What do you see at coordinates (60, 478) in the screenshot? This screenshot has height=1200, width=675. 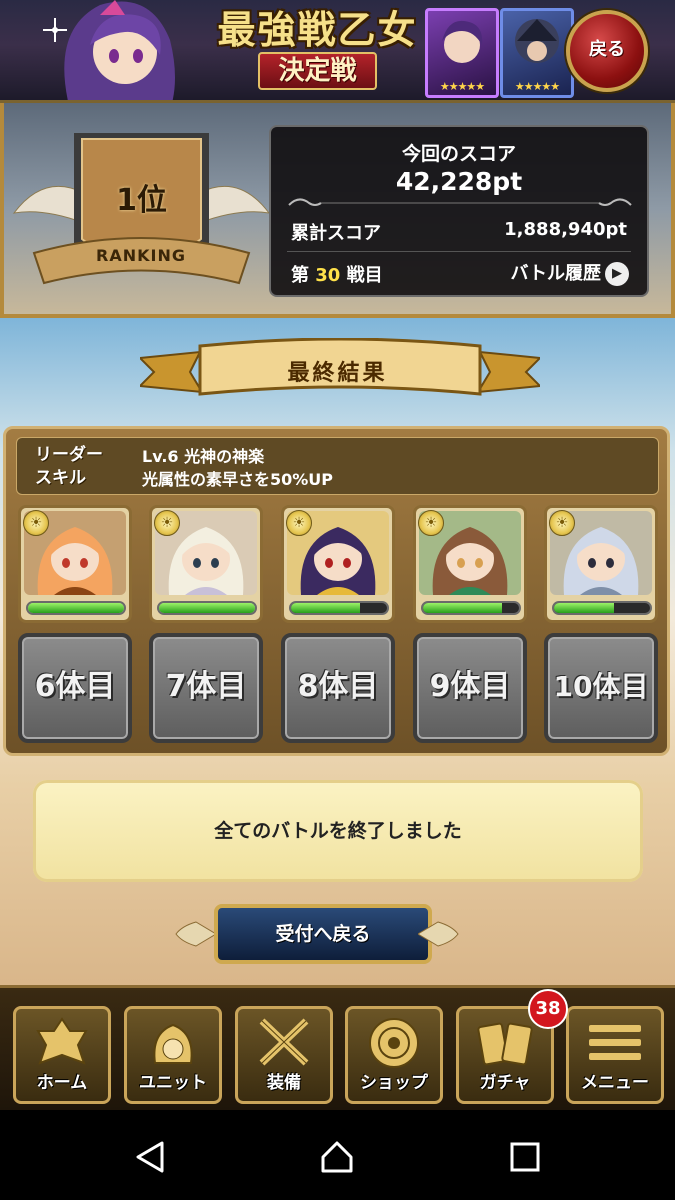 I see `leader-label-line2: スキル` at bounding box center [60, 478].